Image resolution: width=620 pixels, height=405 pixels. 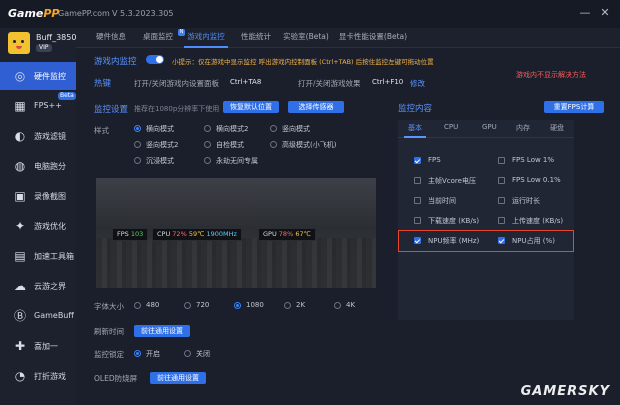 I want to click on upload-speed-checkbox, so click(x=501, y=220).